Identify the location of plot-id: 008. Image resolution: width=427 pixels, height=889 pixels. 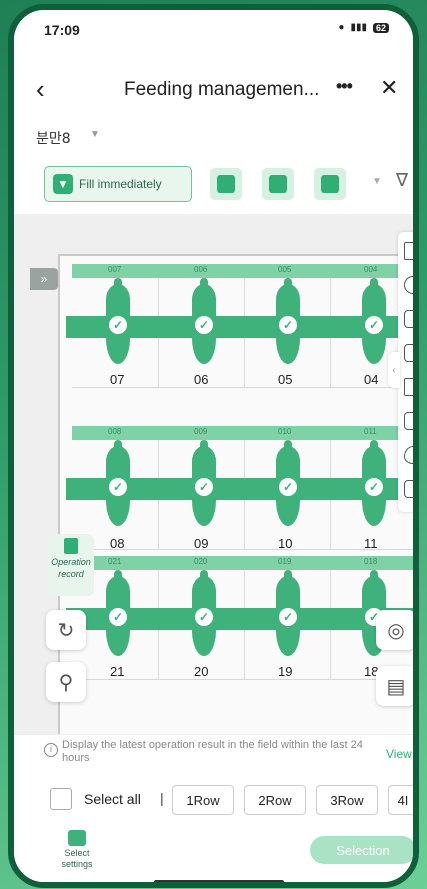
(115, 431).